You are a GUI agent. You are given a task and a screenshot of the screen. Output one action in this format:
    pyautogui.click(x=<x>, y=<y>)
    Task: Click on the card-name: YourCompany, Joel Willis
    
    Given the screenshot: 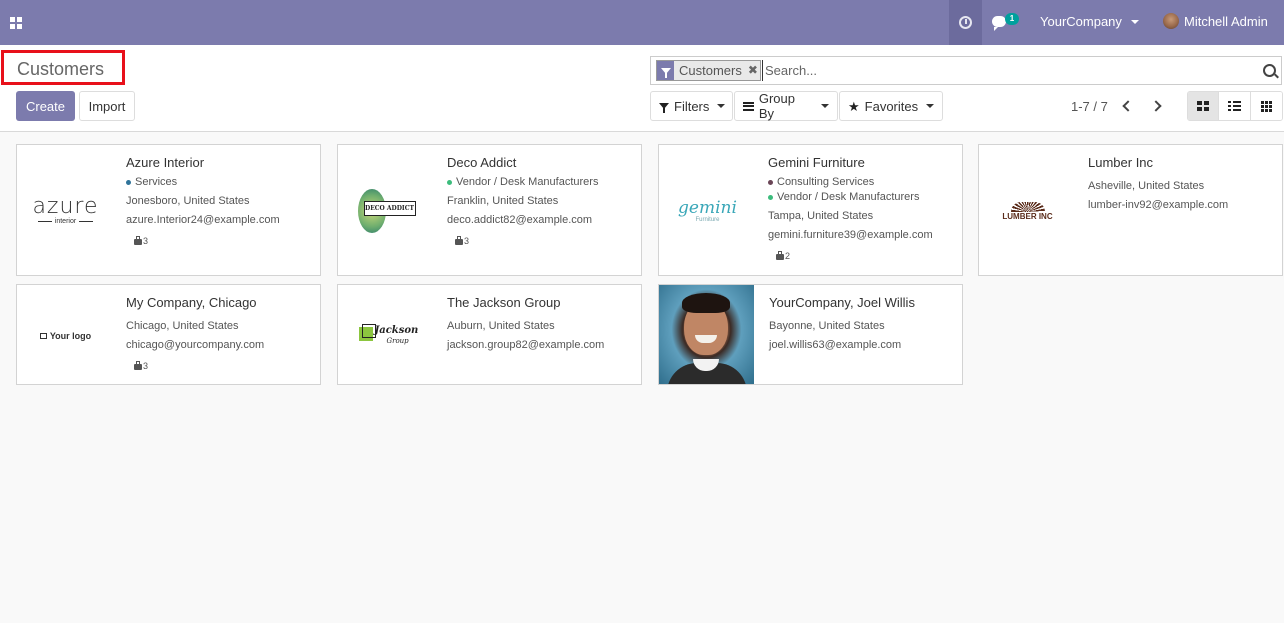 What is the action you would take?
    pyautogui.click(x=842, y=302)
    